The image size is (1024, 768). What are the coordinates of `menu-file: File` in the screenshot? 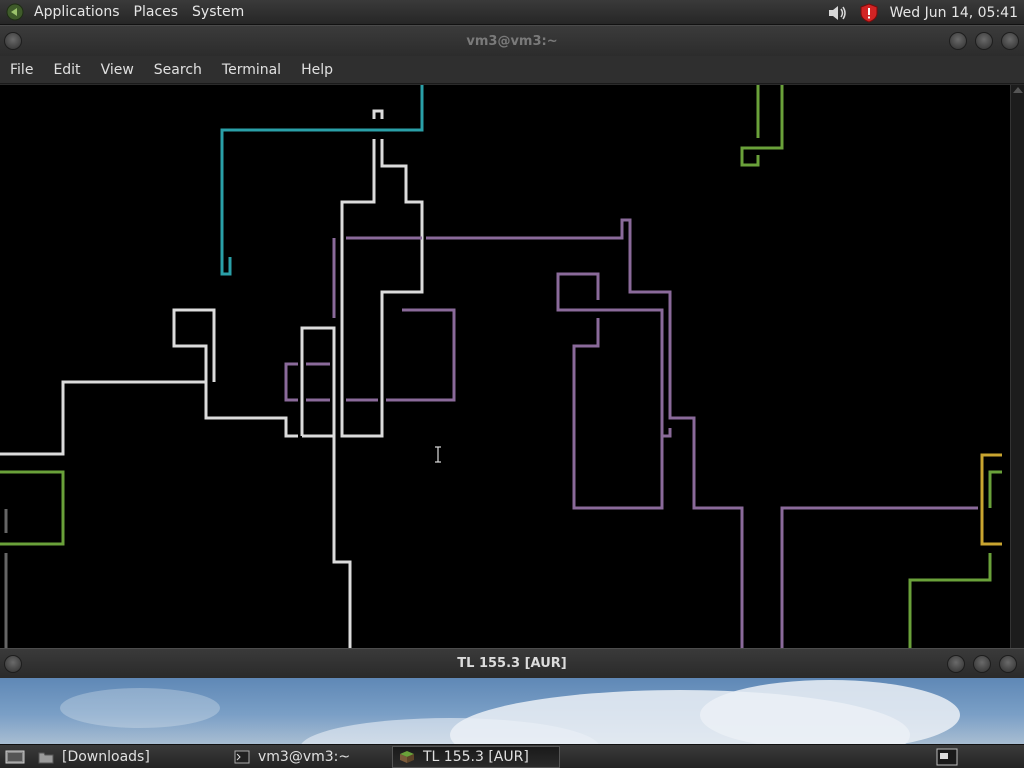 It's located at (21, 70).